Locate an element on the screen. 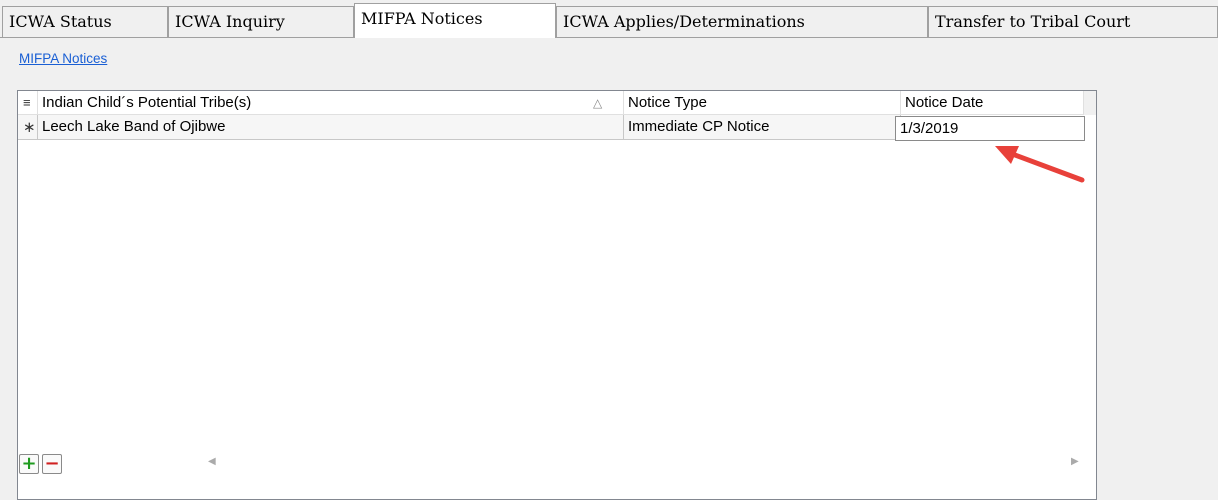 The height and width of the screenshot is (500, 1218). remove-row-button: − is located at coordinates (52, 464).